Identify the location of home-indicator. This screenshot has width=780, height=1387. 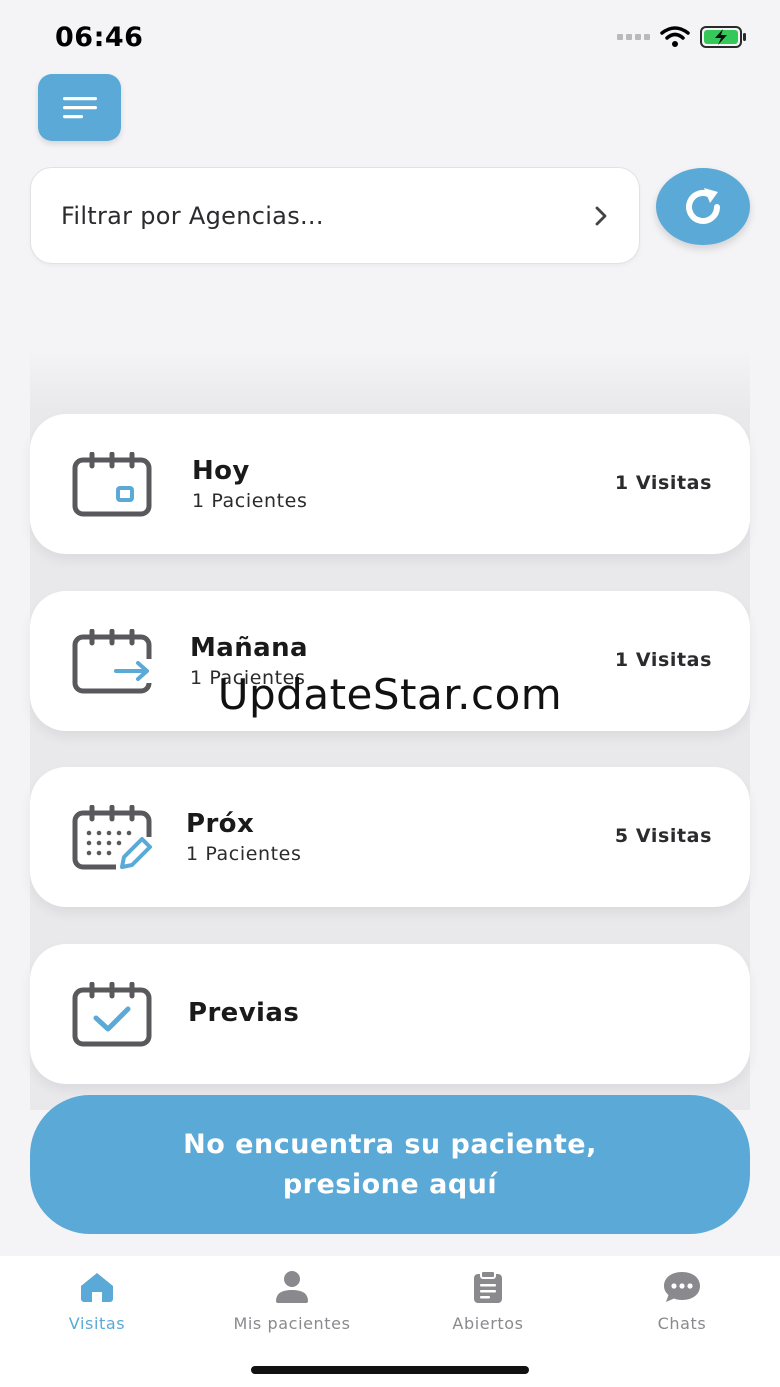
(390, 1370).